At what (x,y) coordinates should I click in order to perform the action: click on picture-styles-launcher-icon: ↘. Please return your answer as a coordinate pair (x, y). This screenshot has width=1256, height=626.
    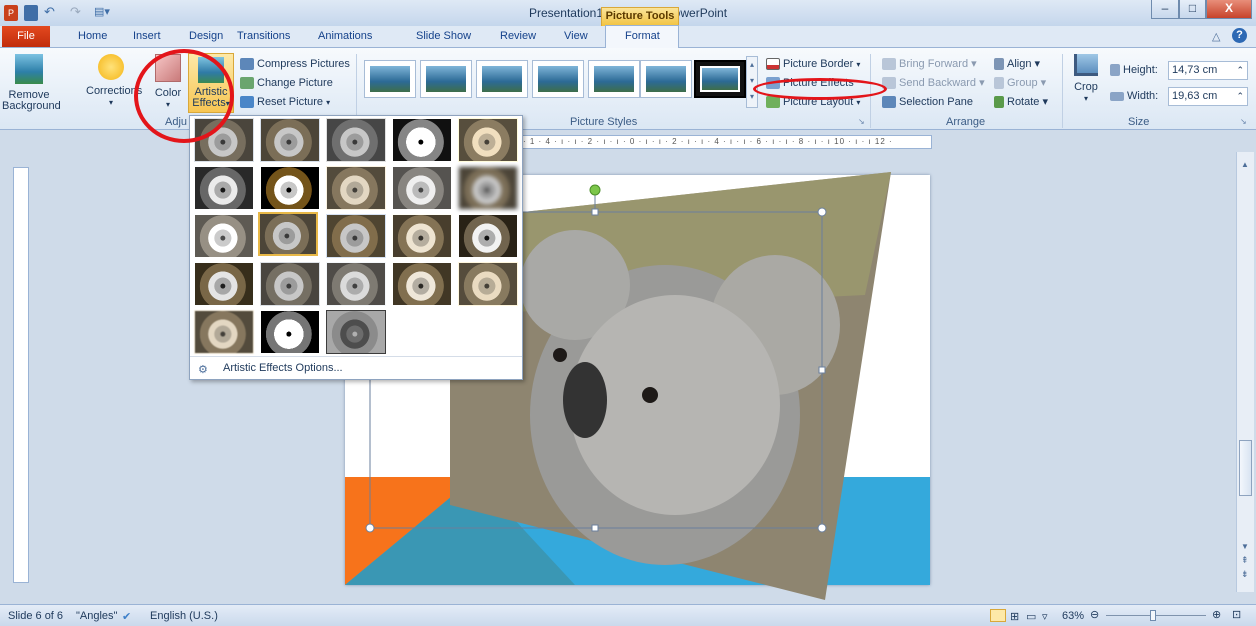
    Looking at the image, I should click on (861, 121).